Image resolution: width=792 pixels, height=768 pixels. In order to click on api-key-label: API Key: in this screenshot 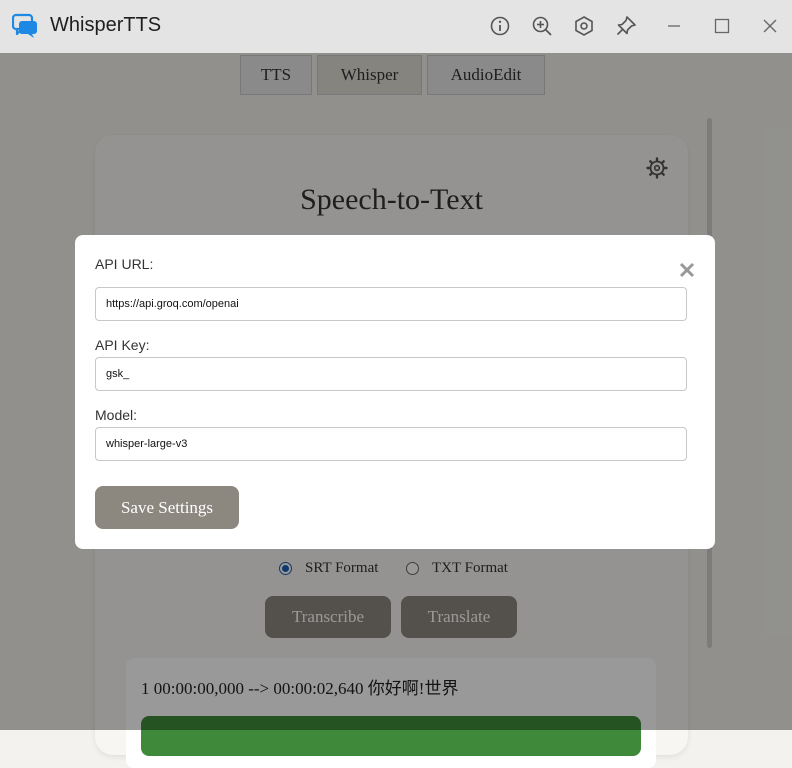, I will do `click(122, 345)`.